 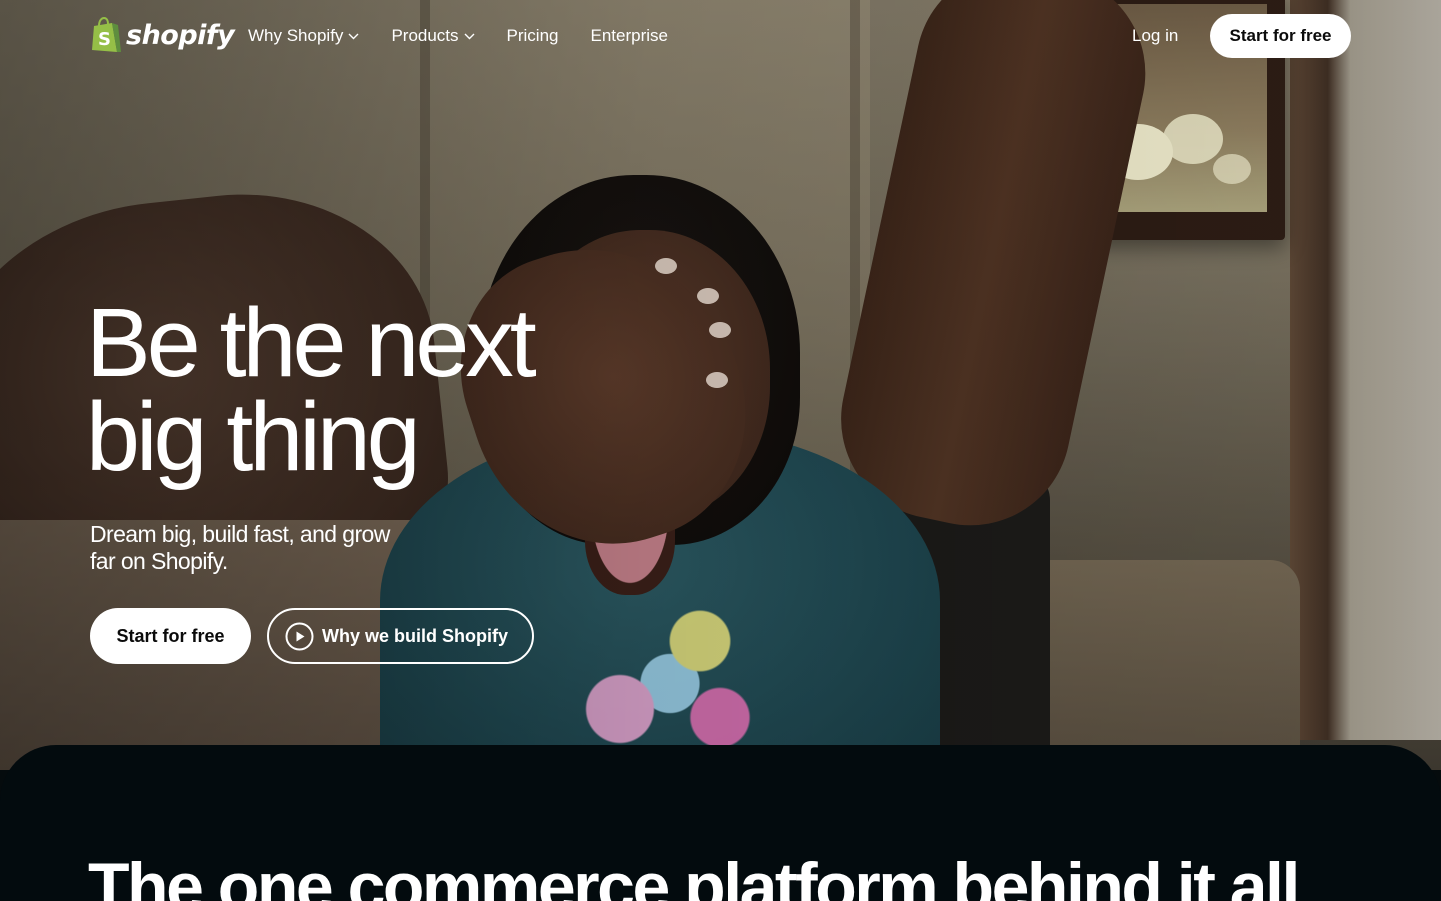 What do you see at coordinates (694, 875) in the screenshot?
I see `platform-section-title: The one commerce platform behind it all` at bounding box center [694, 875].